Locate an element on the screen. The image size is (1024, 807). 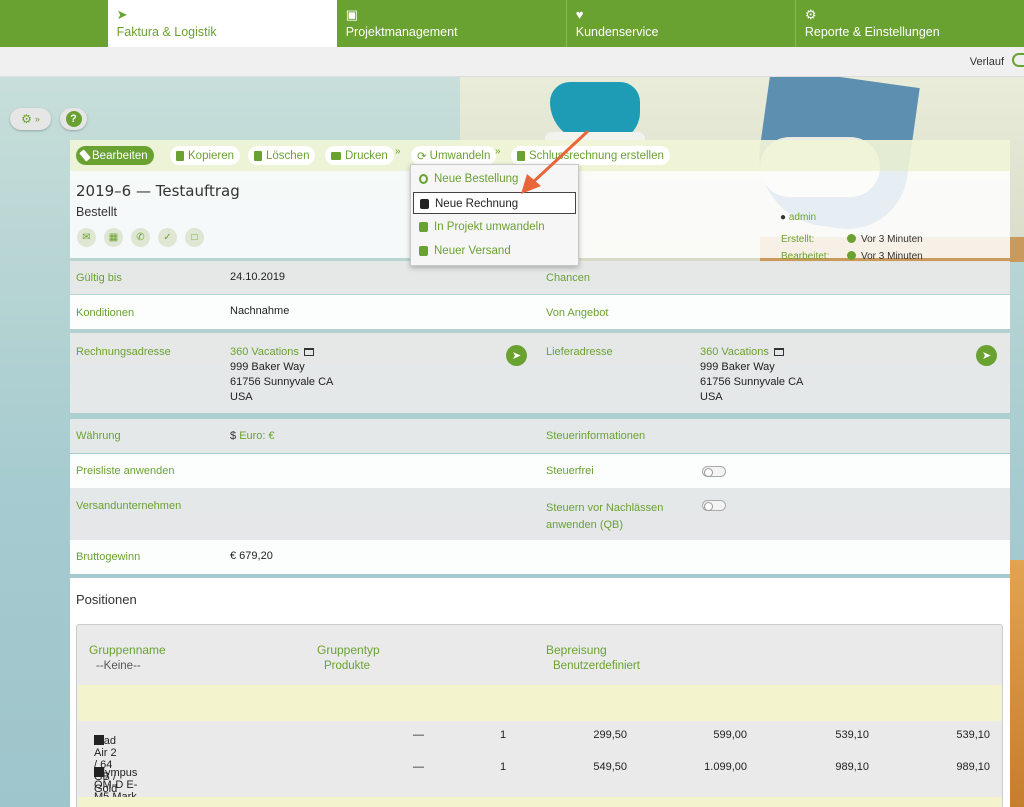
print-button-label: Drucken is located at coordinates (366, 155).